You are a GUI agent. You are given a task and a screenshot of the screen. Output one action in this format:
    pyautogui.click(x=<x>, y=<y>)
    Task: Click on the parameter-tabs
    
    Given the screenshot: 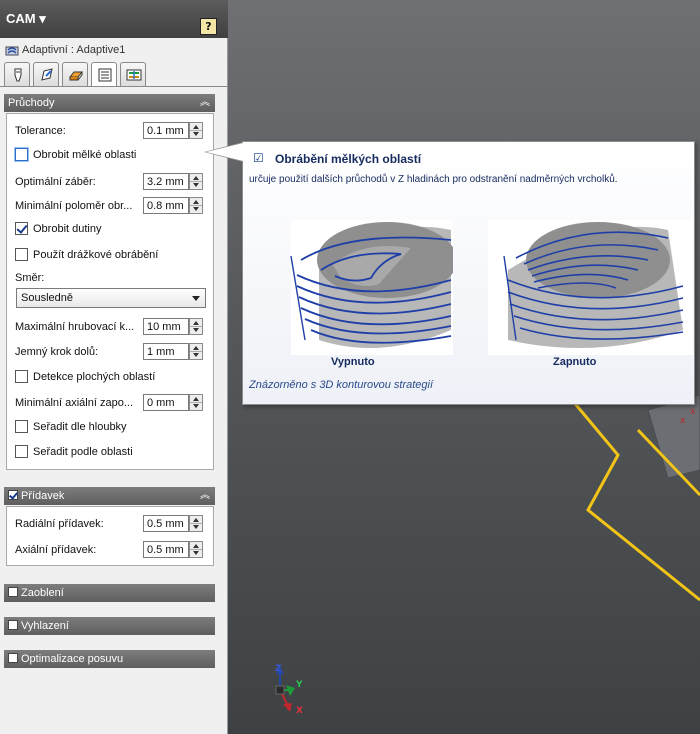 What is the action you would take?
    pyautogui.click(x=114, y=74)
    